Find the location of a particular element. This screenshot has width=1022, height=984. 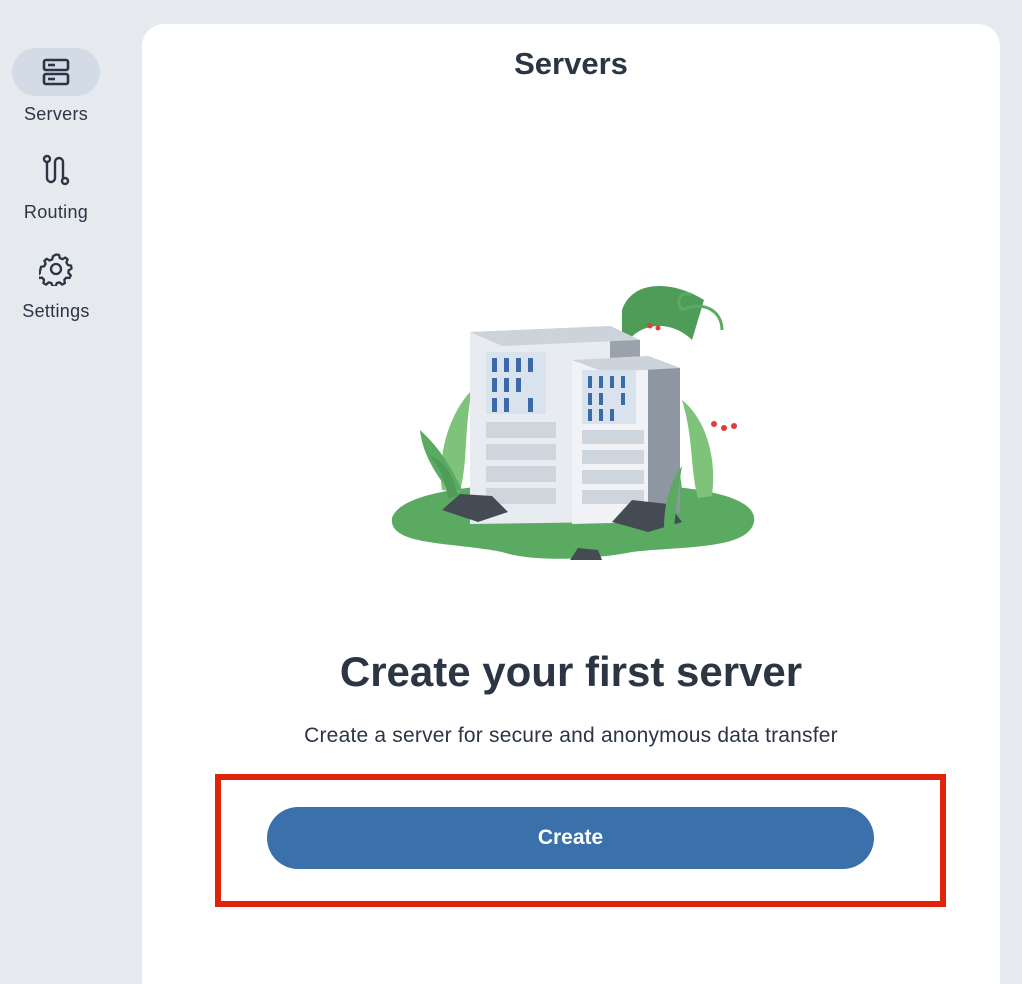

sidebar-item-routing: Routing is located at coordinates (56, 184).